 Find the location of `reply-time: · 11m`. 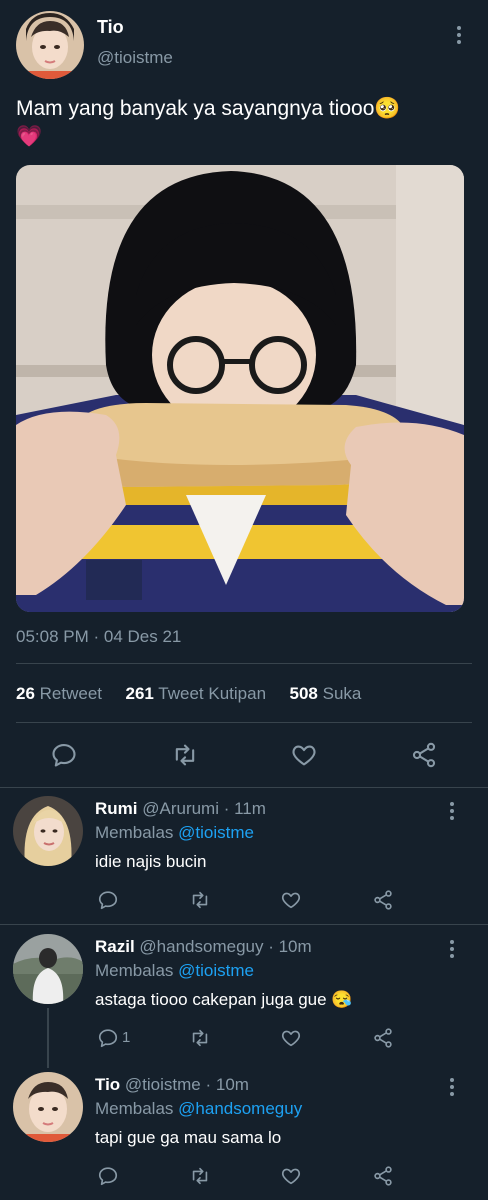

reply-time: · 11m is located at coordinates (244, 808).